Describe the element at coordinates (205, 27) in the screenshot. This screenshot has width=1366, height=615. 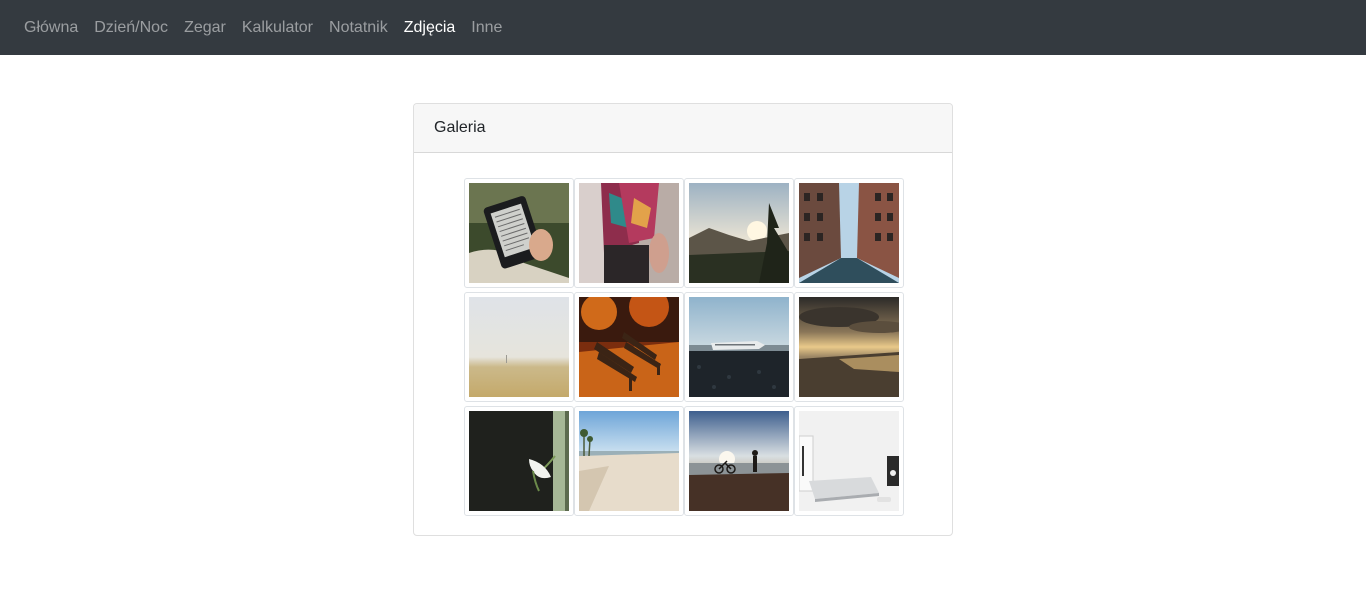
I see `nav-item-zegar: Zegar` at that location.